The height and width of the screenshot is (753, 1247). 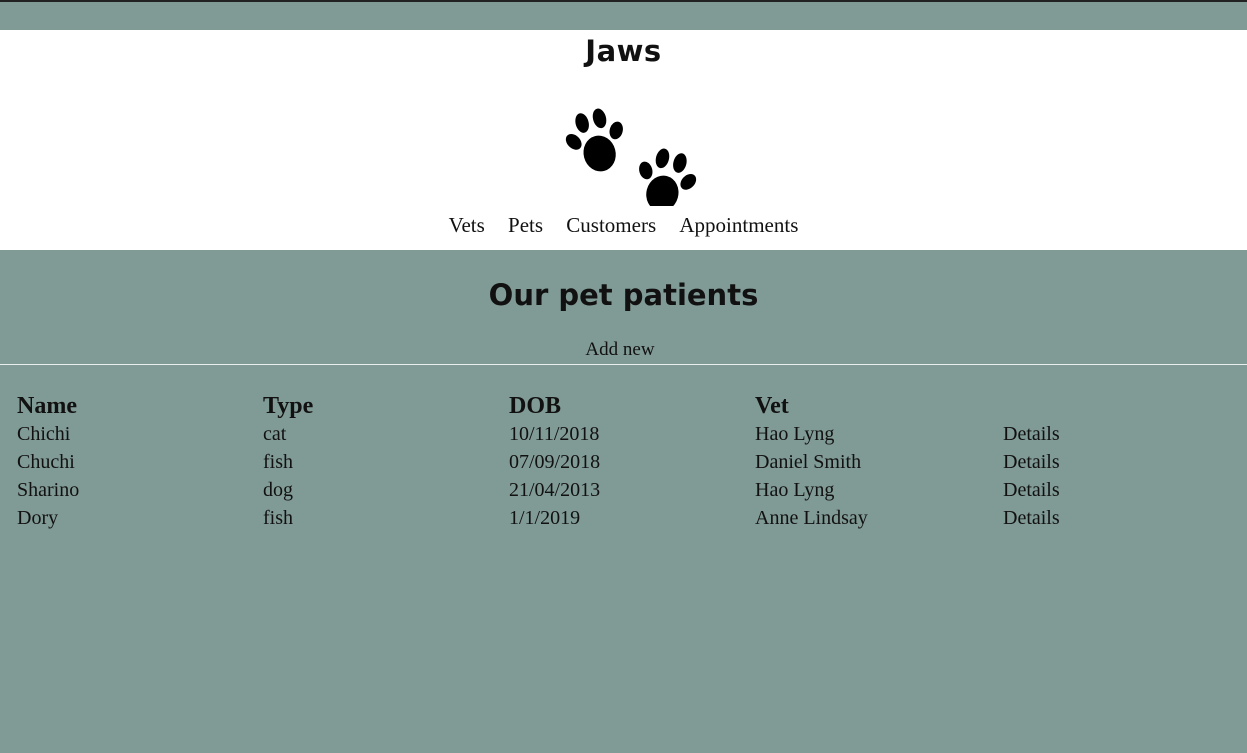 What do you see at coordinates (610, 490) in the screenshot?
I see `table-row: Sharino dog 21/04/2013 Hao Lyng Details` at bounding box center [610, 490].